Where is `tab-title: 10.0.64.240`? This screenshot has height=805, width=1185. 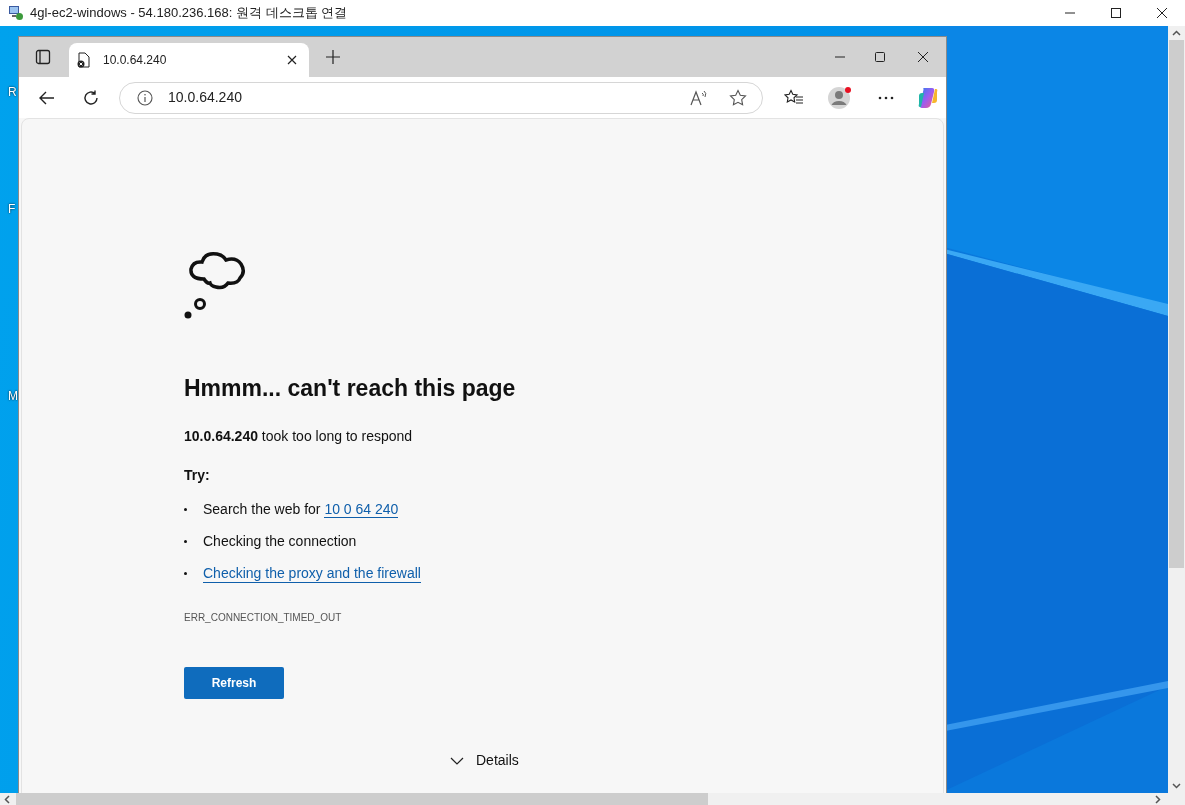
tab-title: 10.0.64.240 is located at coordinates (135, 60).